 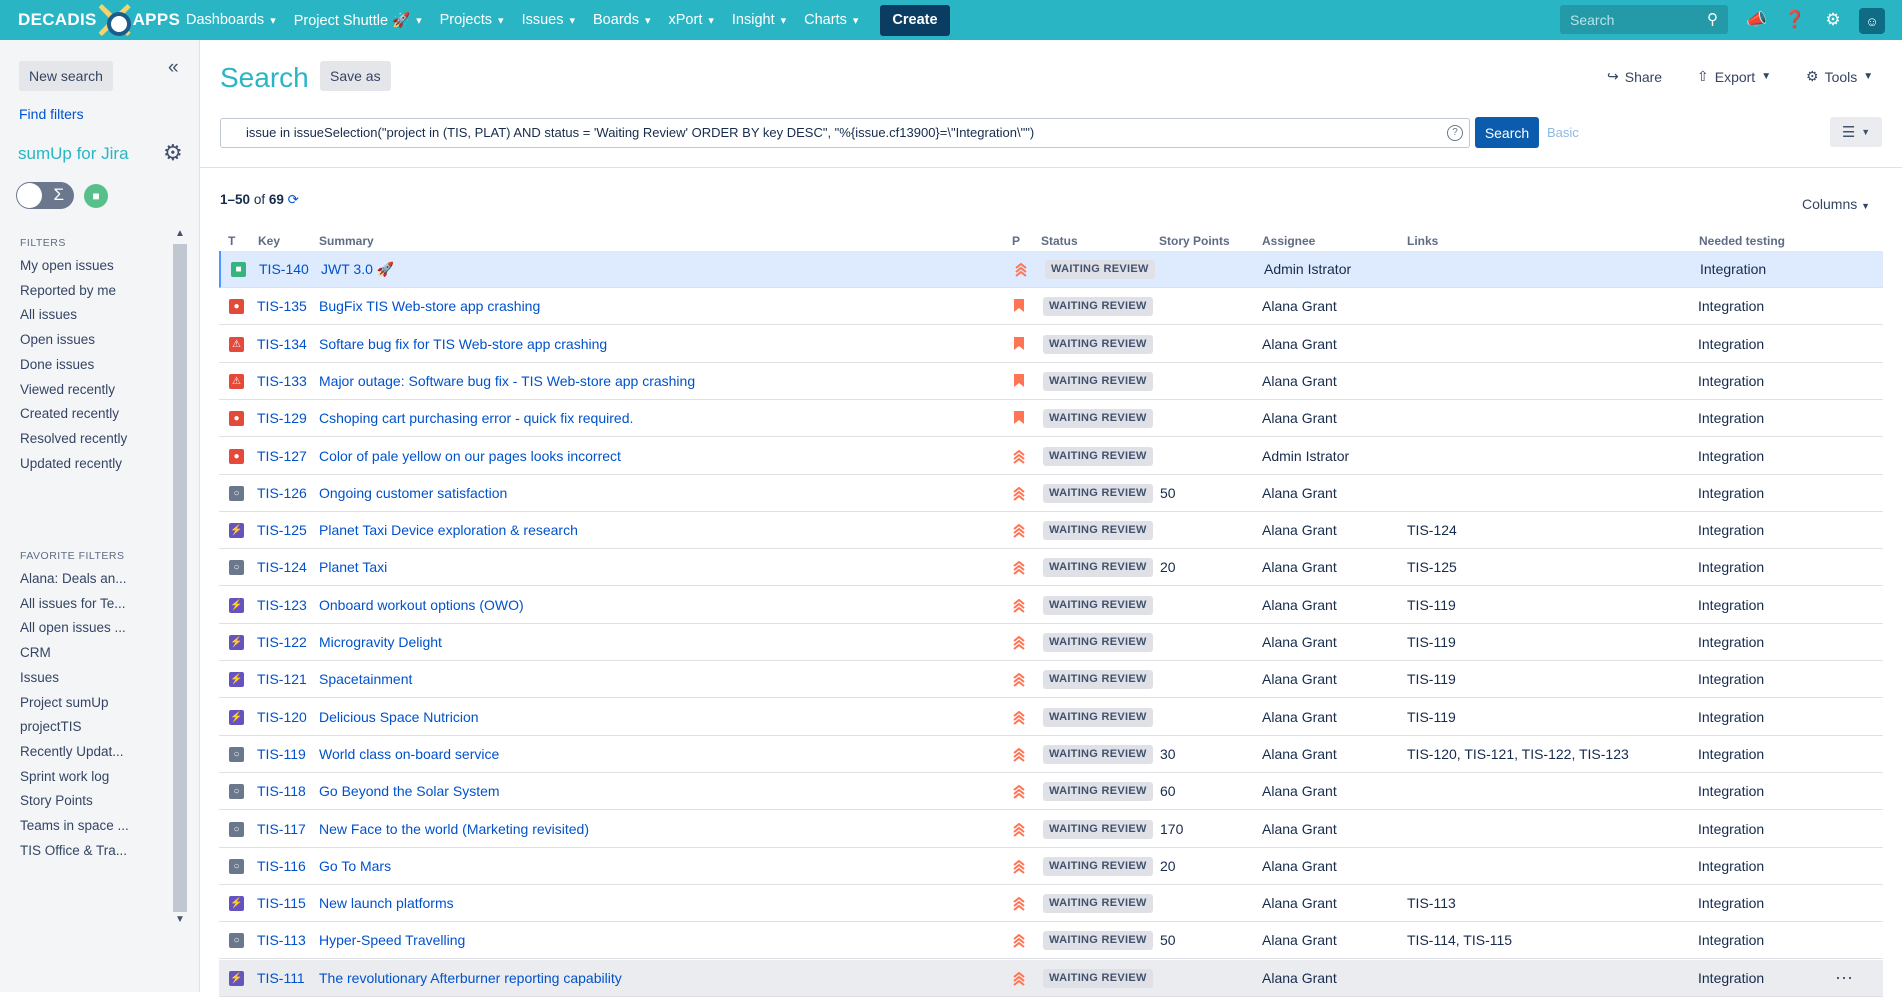 I want to click on nav-item: Dashboards ▾, so click(x=231, y=20).